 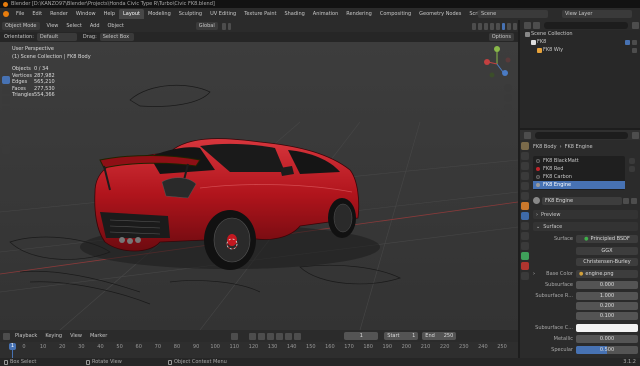 What do you see at coordinates (527, 25) in the screenshot?
I see `outliner-editor-icon` at bounding box center [527, 25].